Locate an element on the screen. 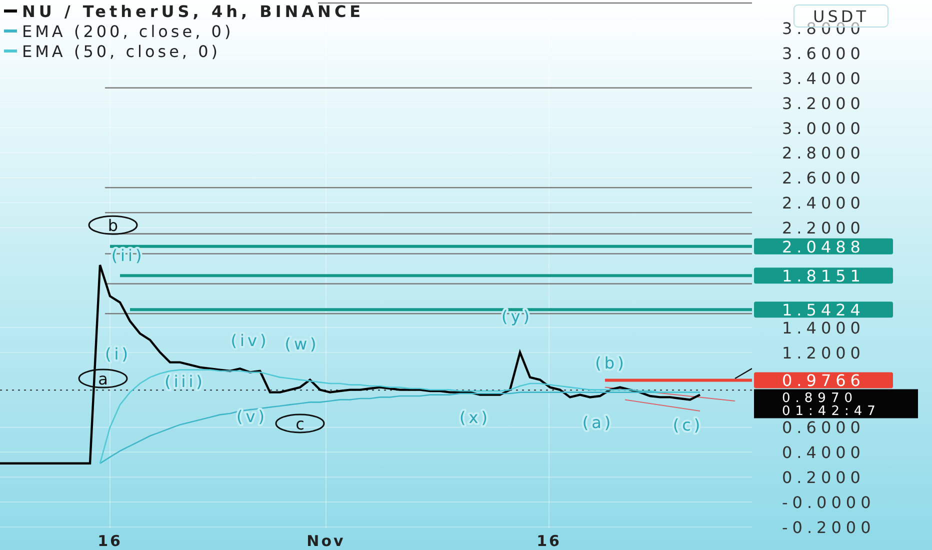  axis-label: 3.0000 is located at coordinates (823, 128).